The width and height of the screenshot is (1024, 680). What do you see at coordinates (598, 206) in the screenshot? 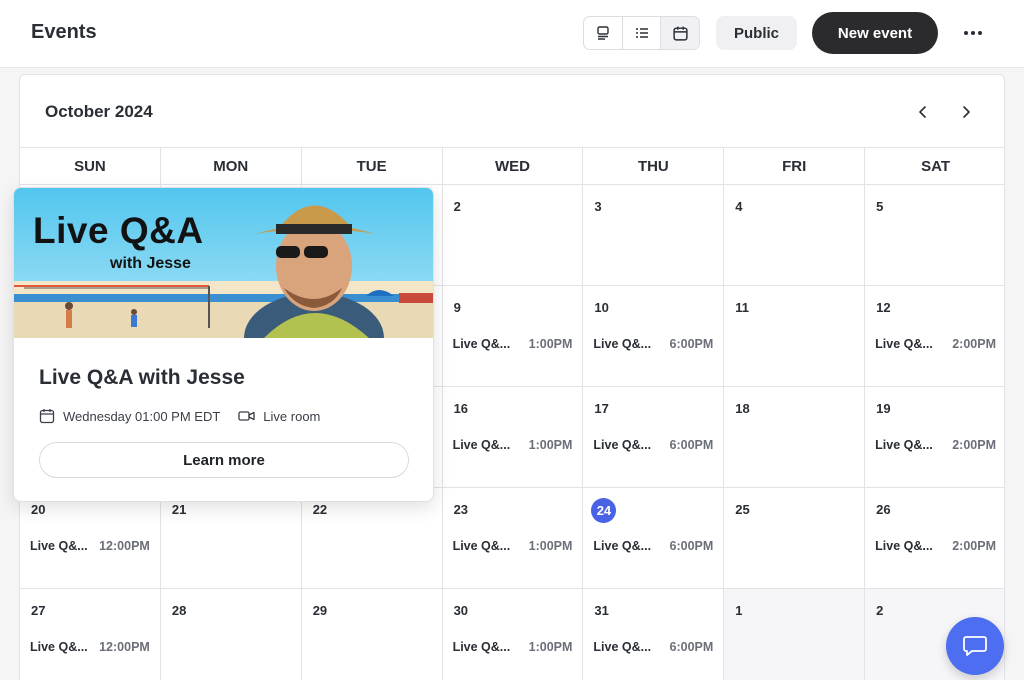
I see `day-number: 3` at bounding box center [598, 206].